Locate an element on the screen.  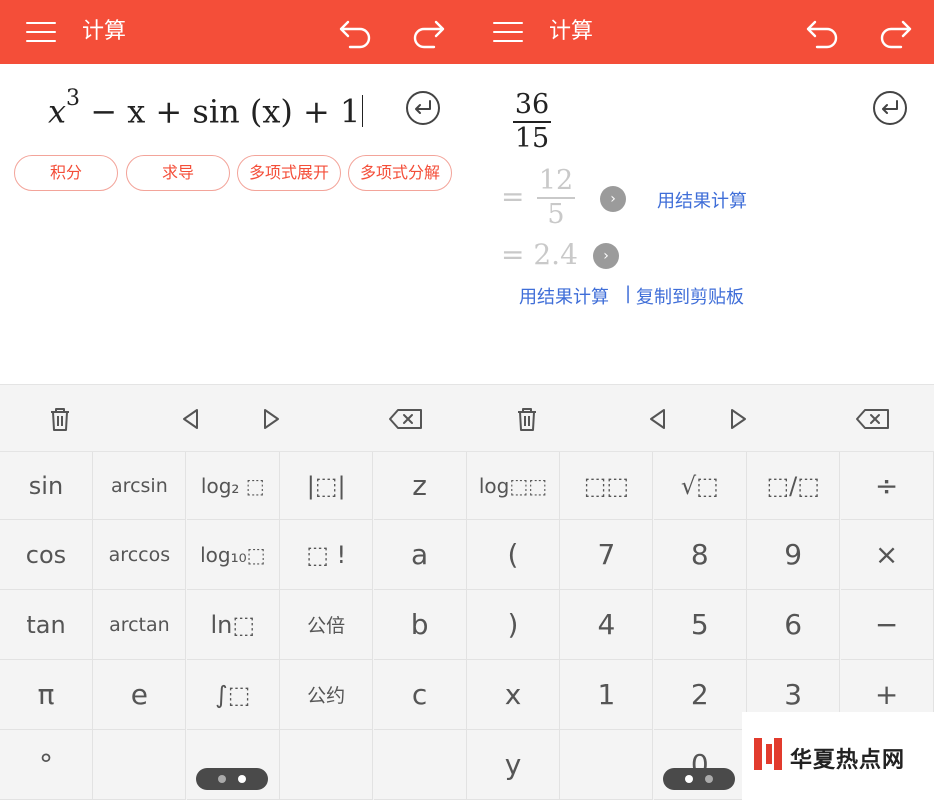
number-key: ÷ is located at coordinates (887, 486).